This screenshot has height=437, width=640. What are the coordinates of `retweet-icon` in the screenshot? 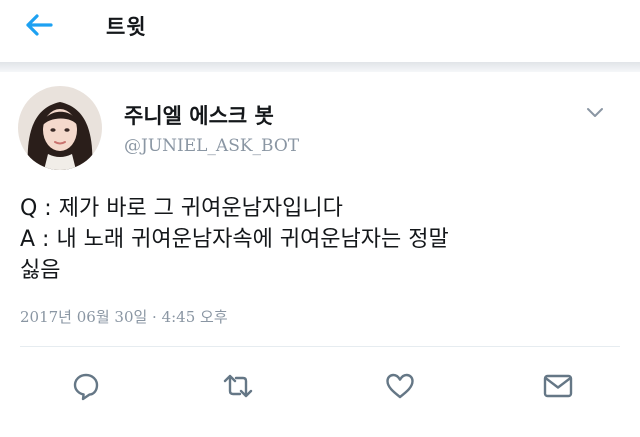 It's located at (238, 386).